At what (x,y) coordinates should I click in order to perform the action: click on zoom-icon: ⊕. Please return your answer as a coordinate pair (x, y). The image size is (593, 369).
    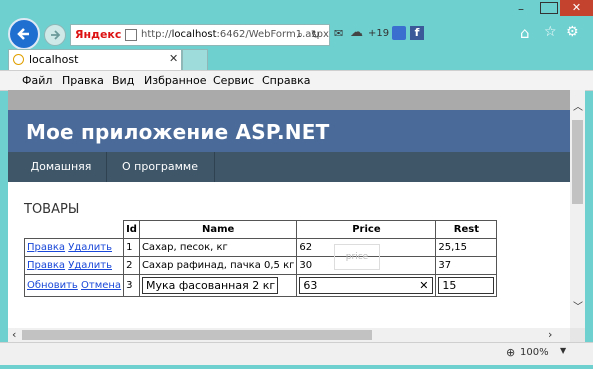
    Looking at the image, I should click on (510, 352).